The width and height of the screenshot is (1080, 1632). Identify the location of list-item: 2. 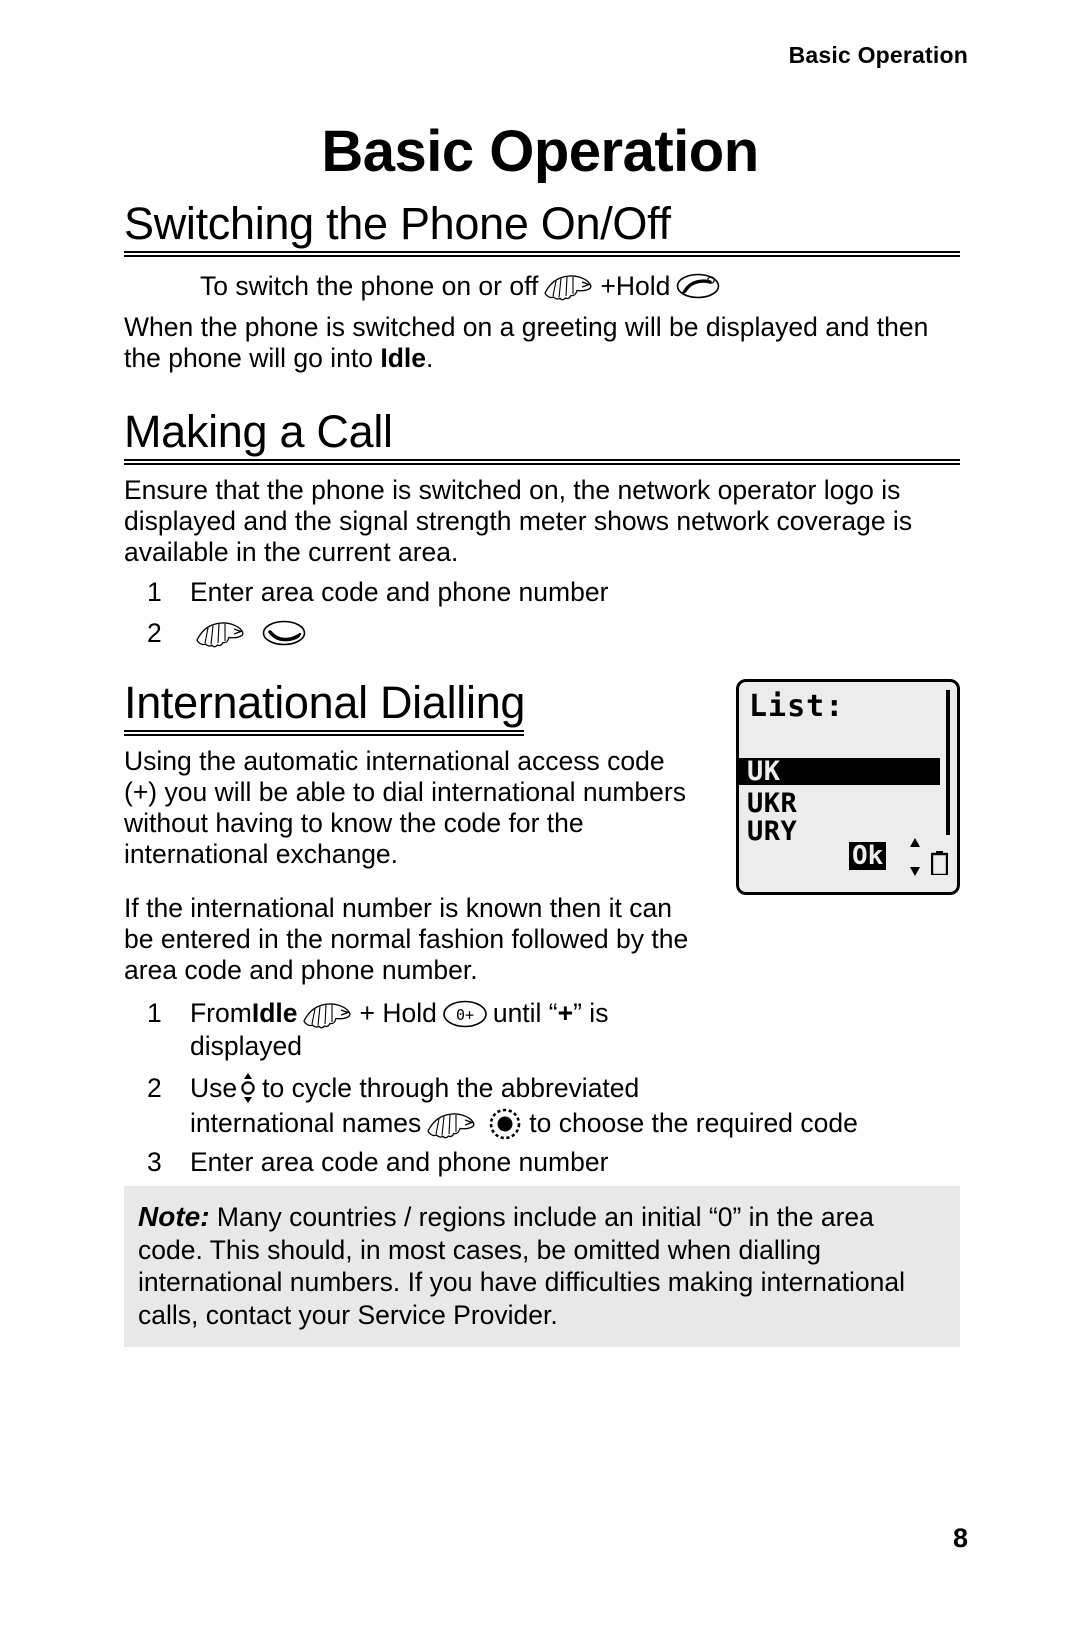
(542, 633).